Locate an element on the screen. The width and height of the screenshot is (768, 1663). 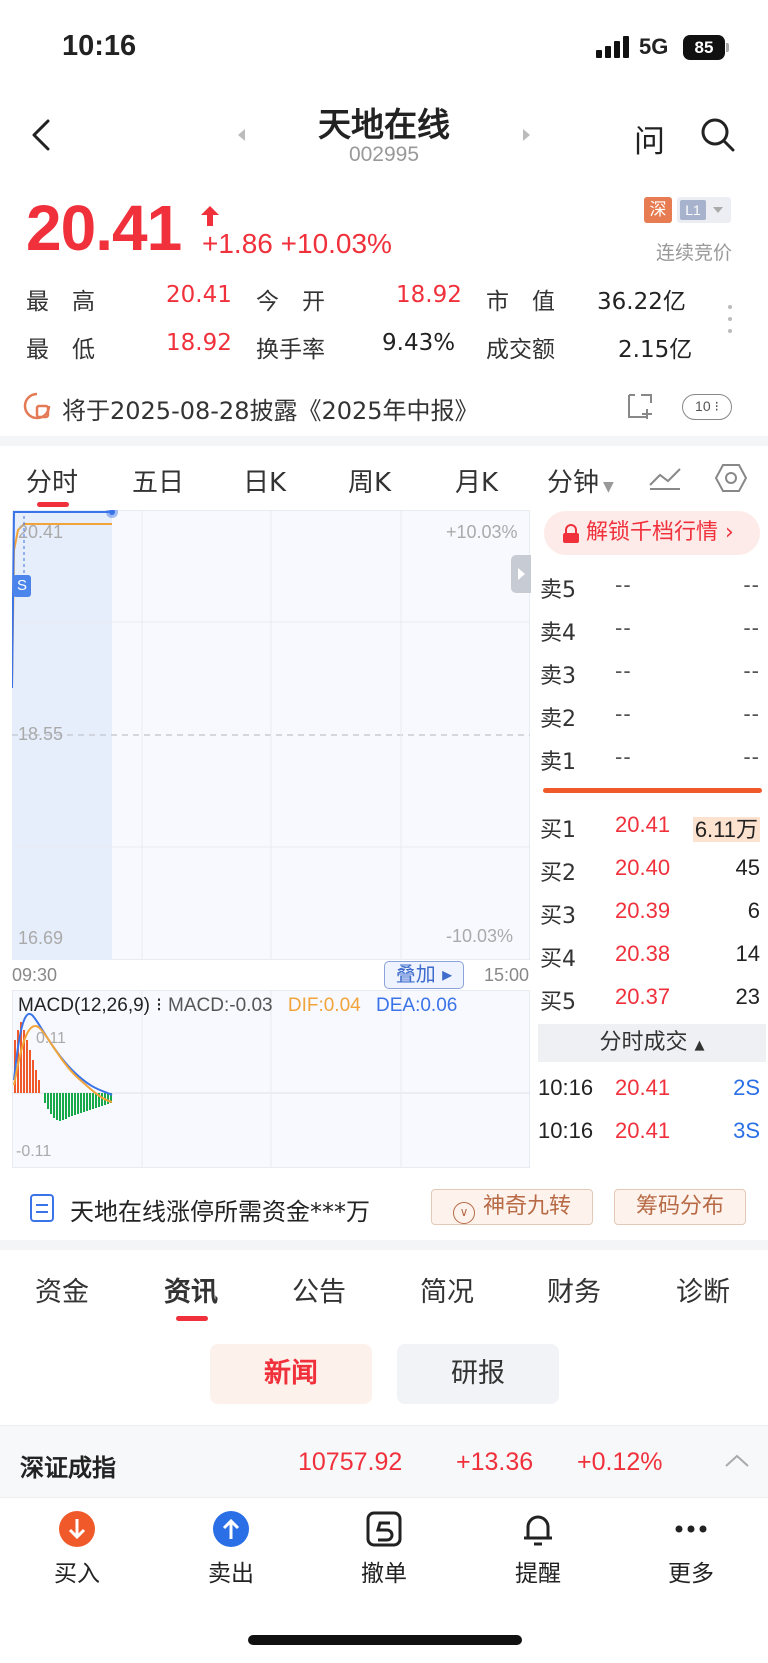
macd-bottom-tick: -0.11 is located at coordinates (34, 1151).